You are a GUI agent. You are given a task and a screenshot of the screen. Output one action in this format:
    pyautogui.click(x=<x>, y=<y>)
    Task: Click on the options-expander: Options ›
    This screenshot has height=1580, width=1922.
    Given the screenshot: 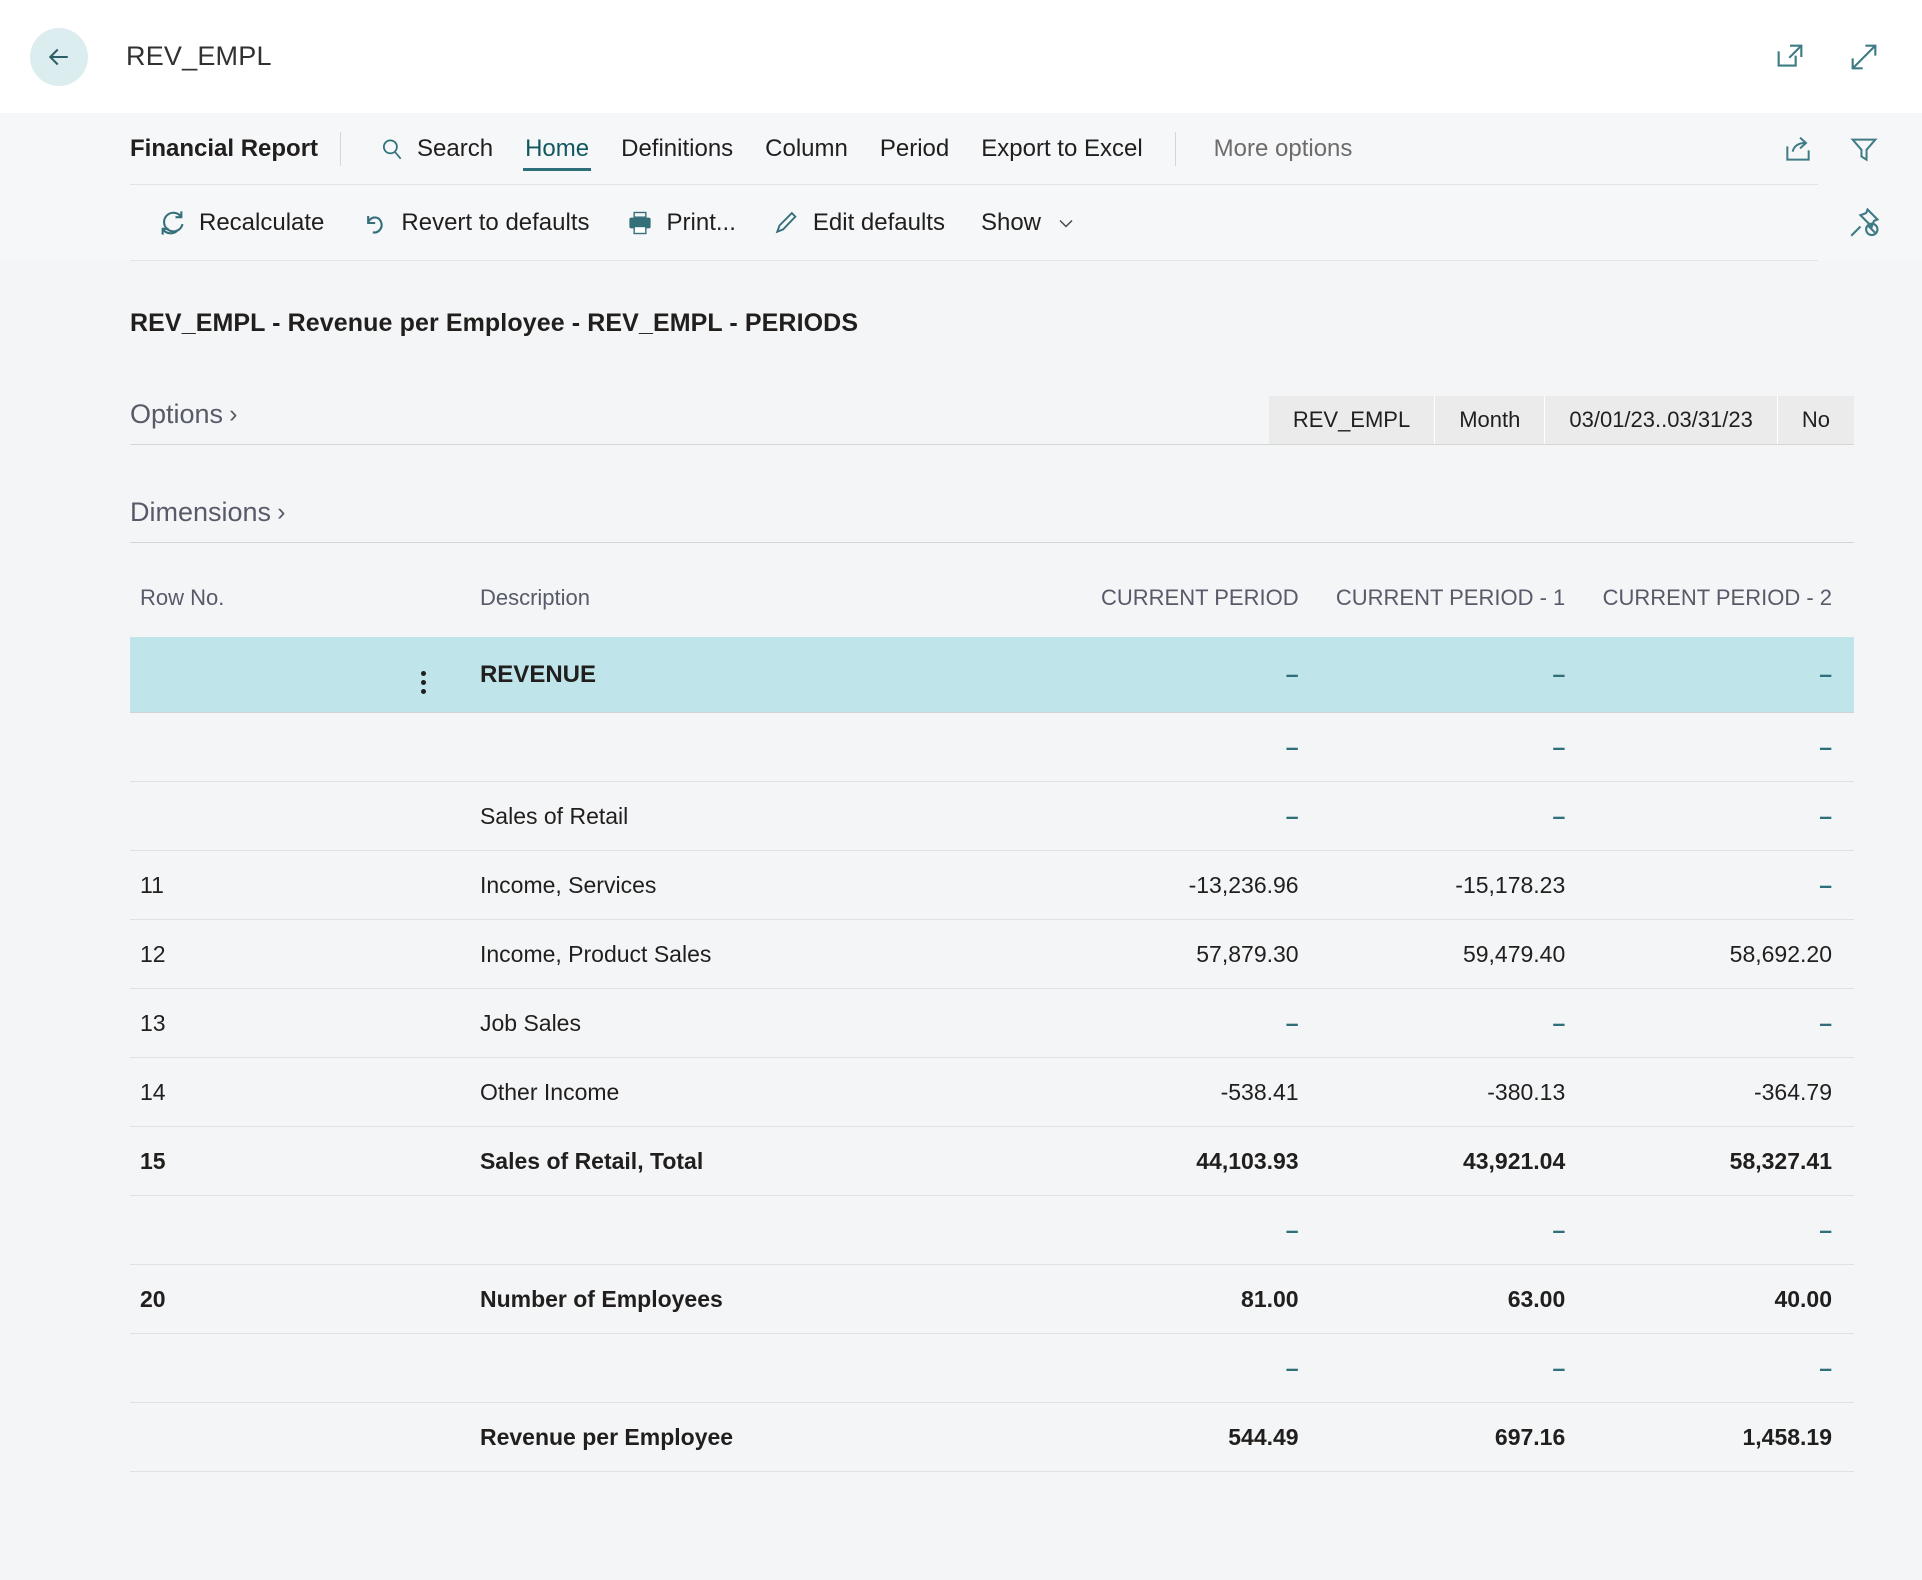 What is the action you would take?
    pyautogui.click(x=183, y=421)
    